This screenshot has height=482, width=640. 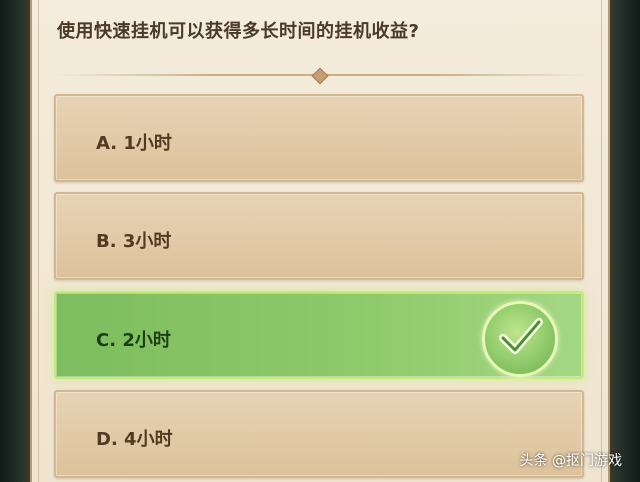 What do you see at coordinates (133, 340) in the screenshot?
I see `option-c-label: C. 2小时` at bounding box center [133, 340].